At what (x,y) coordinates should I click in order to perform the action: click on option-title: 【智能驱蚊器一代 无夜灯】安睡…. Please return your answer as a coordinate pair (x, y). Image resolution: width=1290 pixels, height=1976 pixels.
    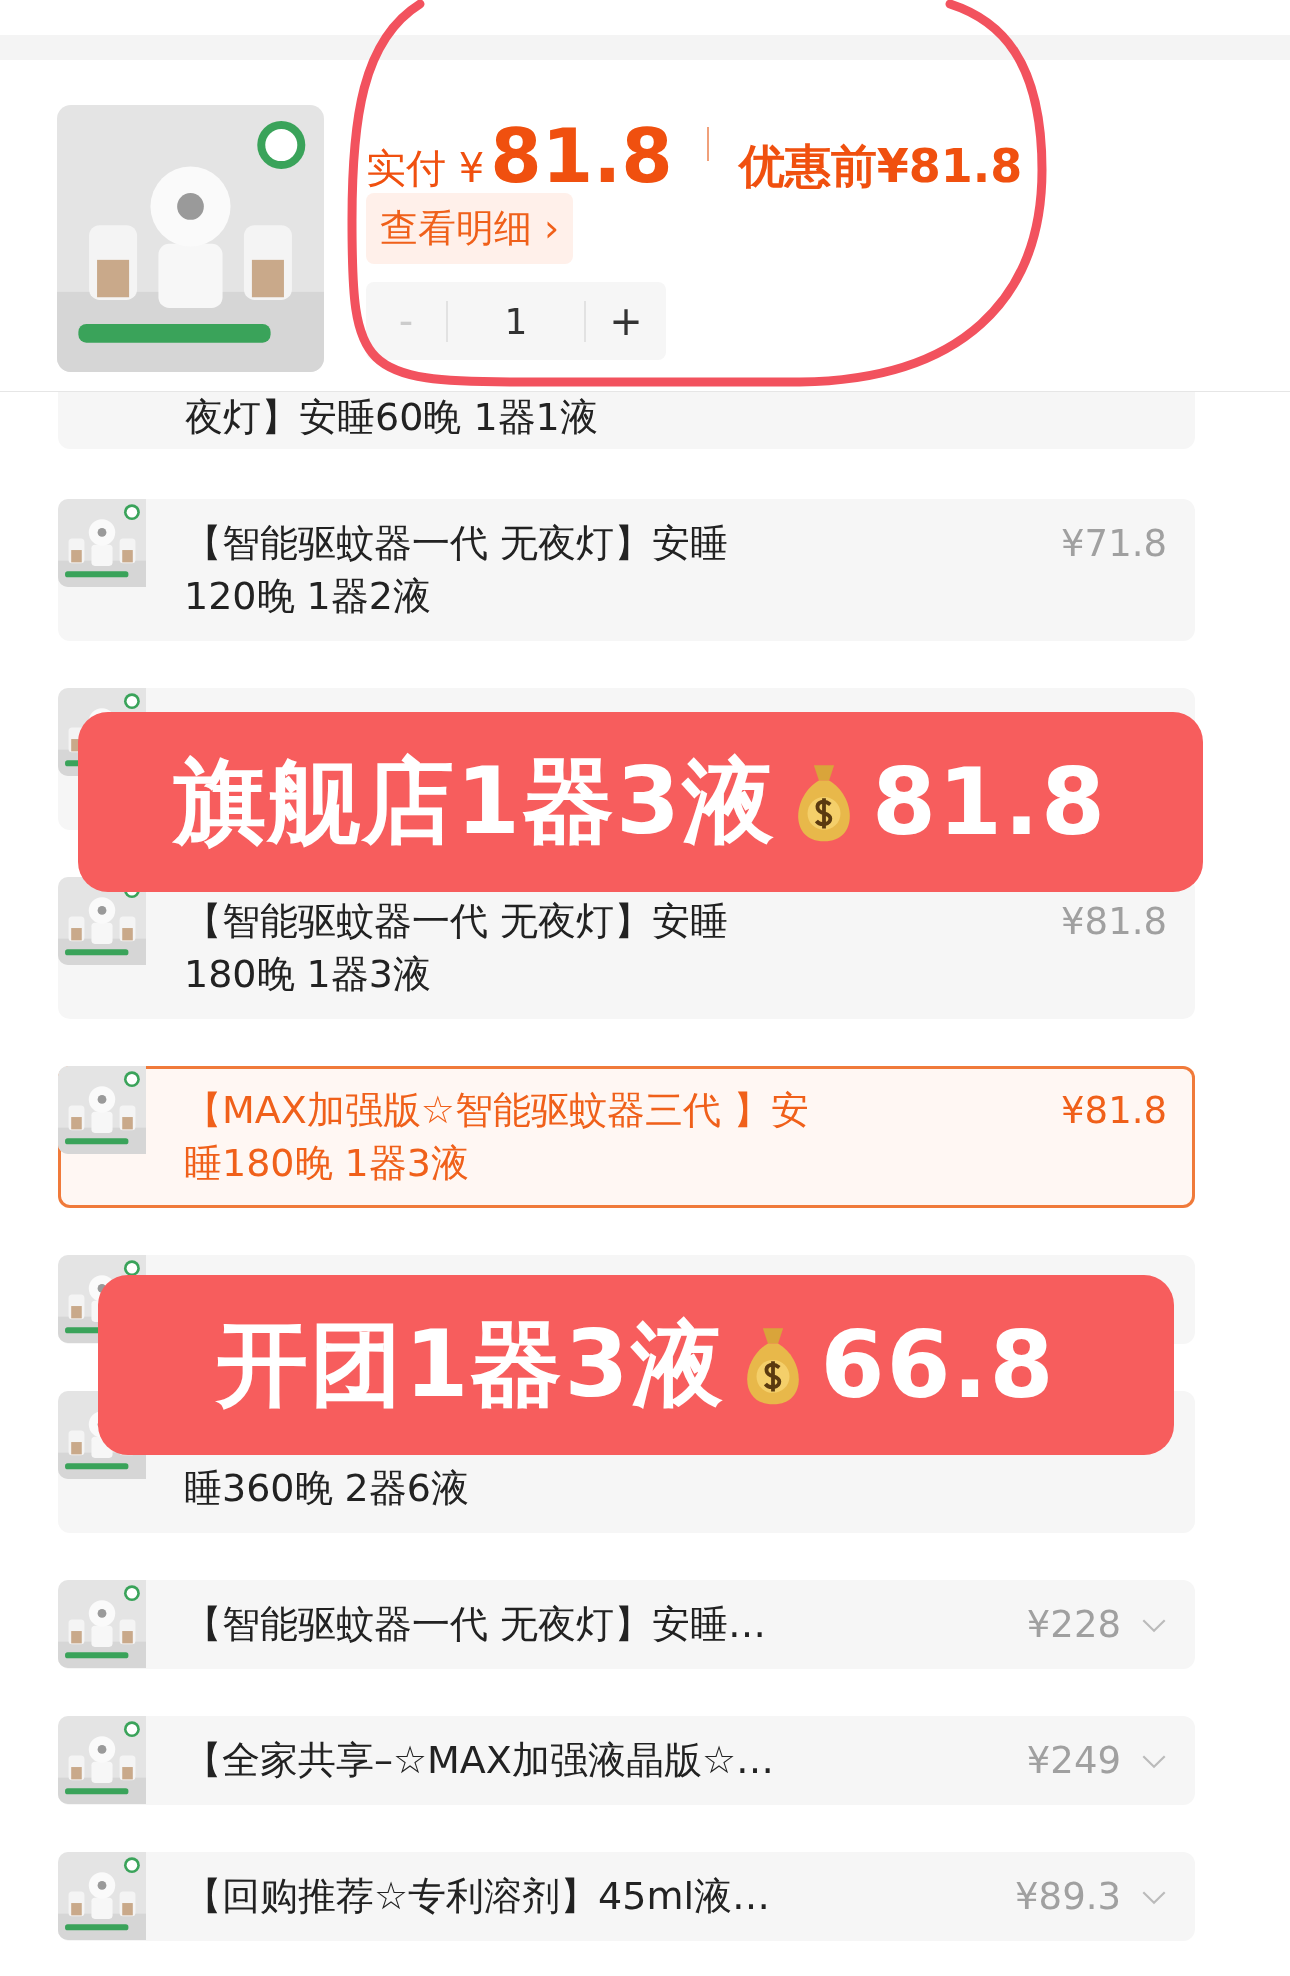
    Looking at the image, I should click on (475, 1624).